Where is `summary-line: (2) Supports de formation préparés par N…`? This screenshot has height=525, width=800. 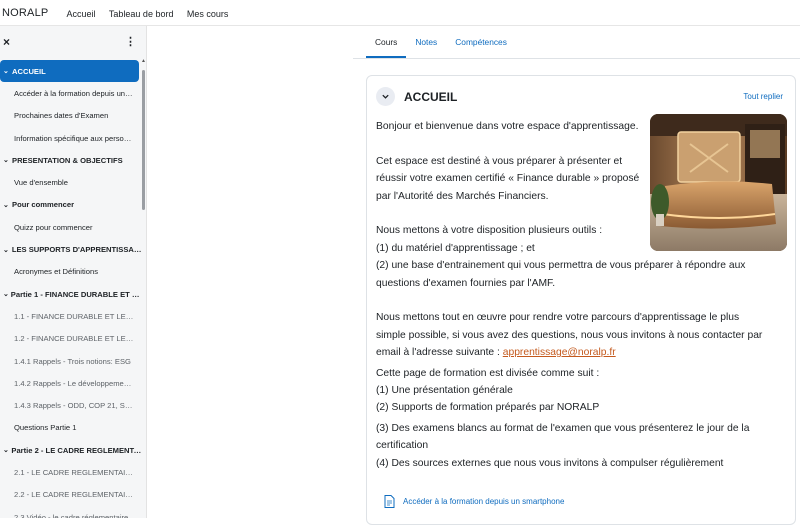 summary-line: (2) Supports de formation préparés par N… is located at coordinates (488, 408).